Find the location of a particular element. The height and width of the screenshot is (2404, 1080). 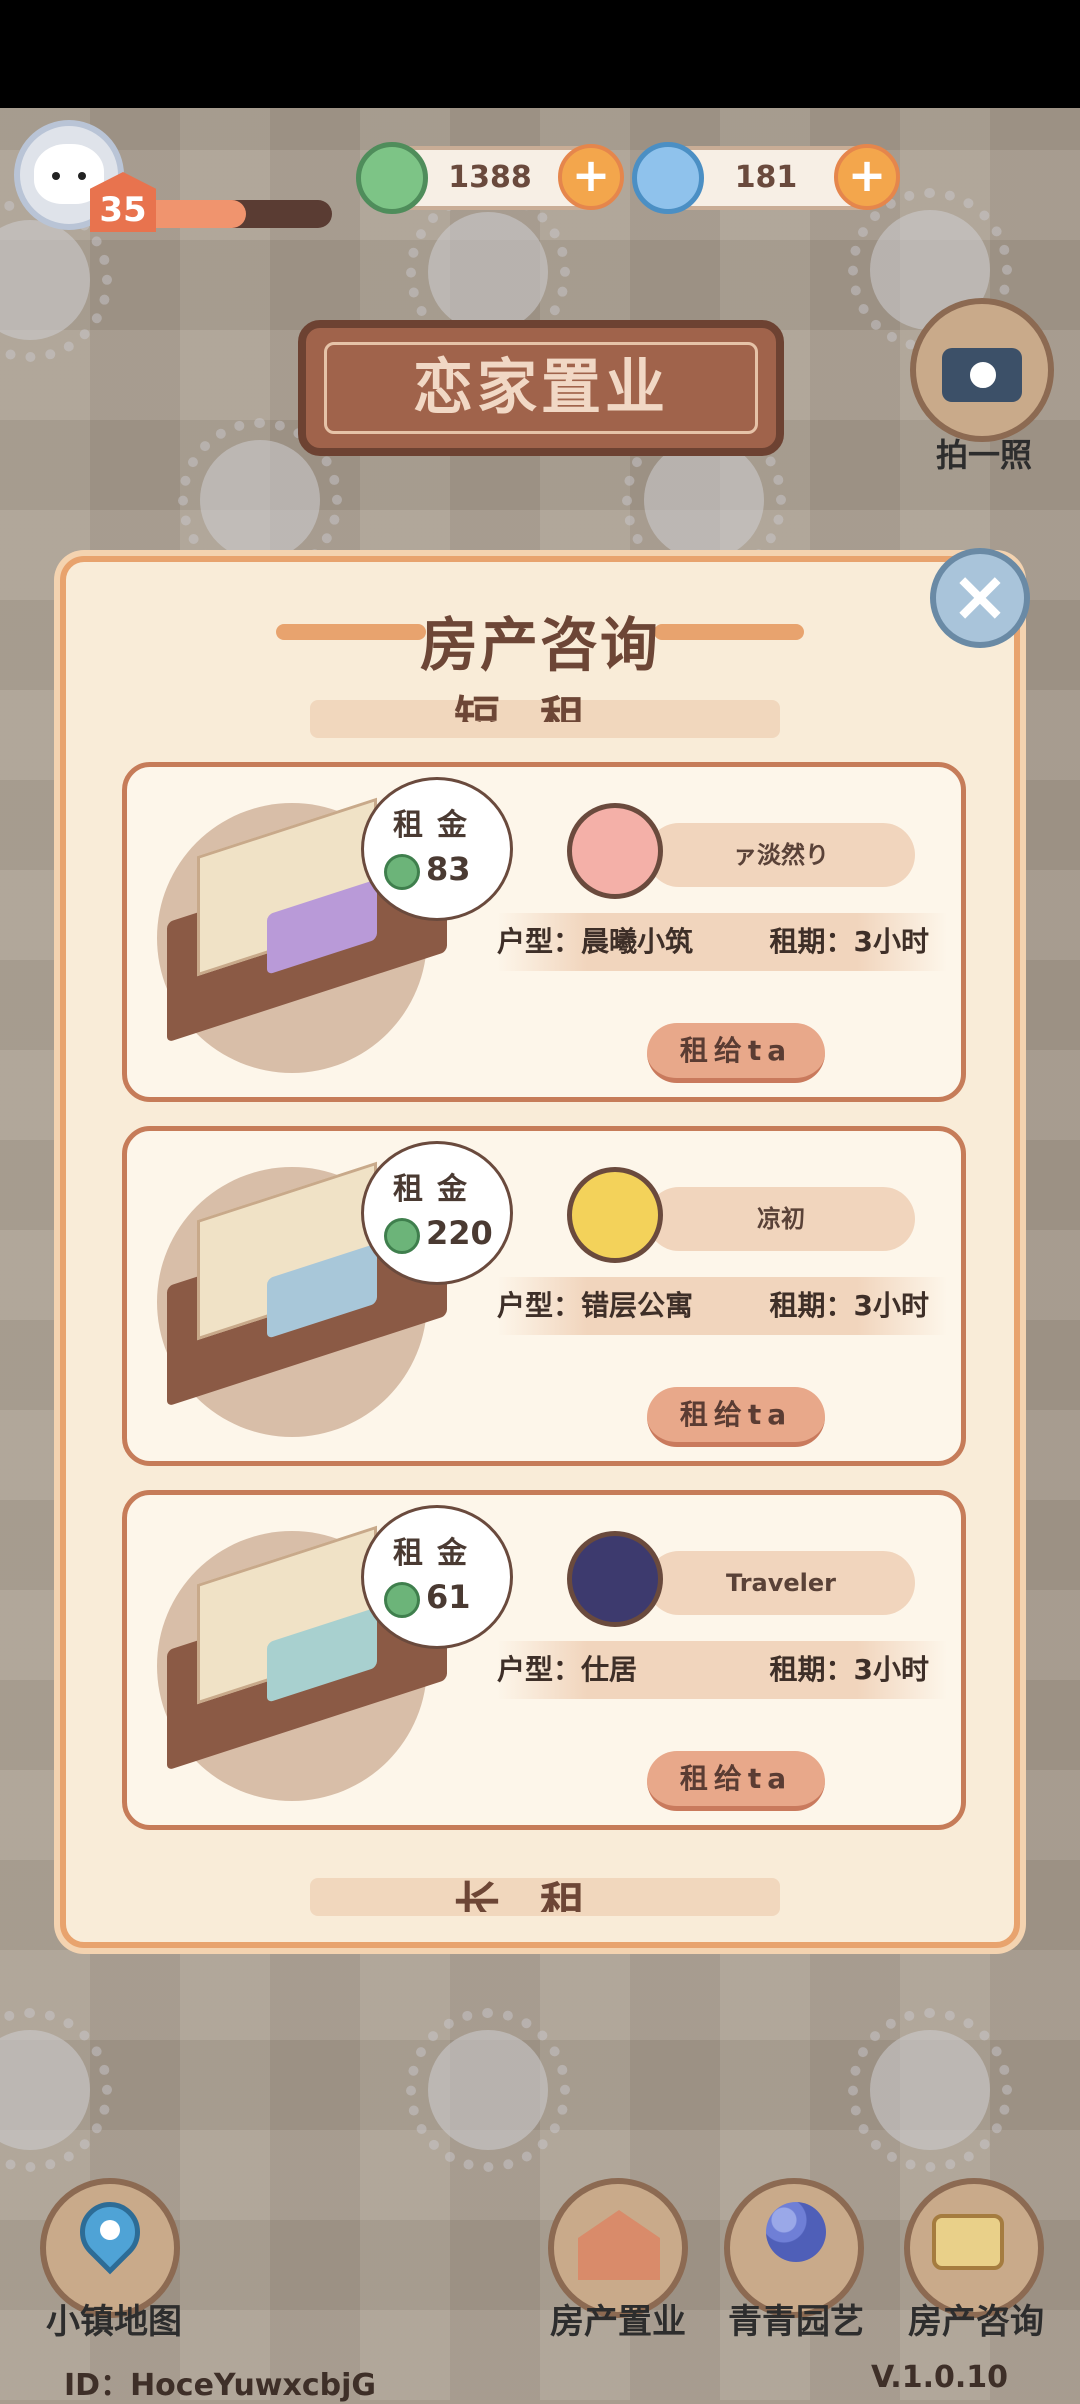

spiral-amount: 181 is located at coordinates (766, 177).